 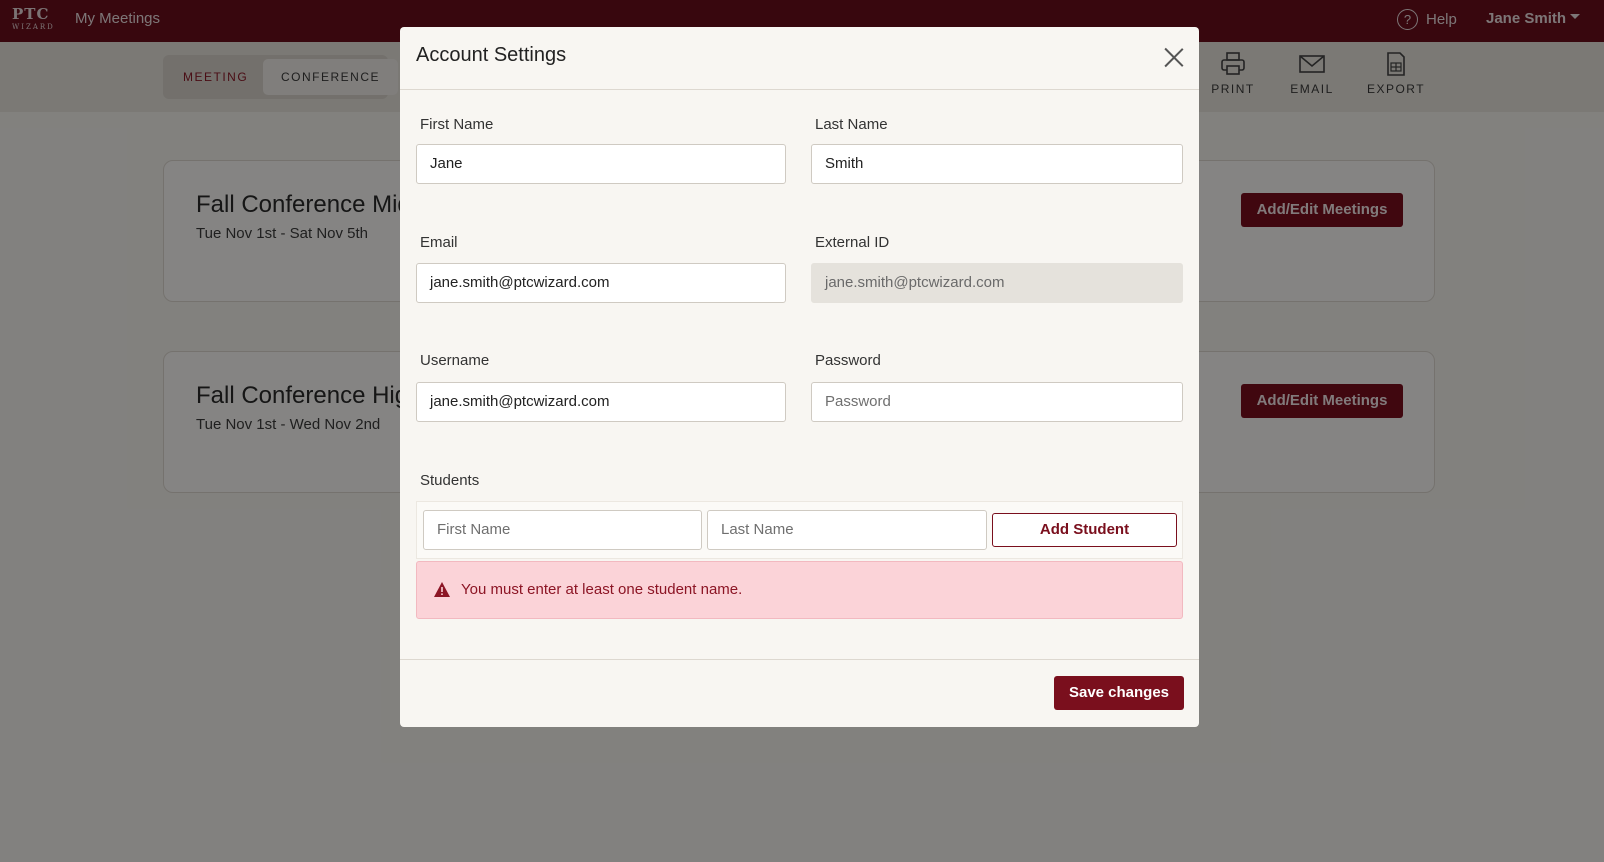 What do you see at coordinates (442, 589) in the screenshot?
I see `warning-triangle-icon` at bounding box center [442, 589].